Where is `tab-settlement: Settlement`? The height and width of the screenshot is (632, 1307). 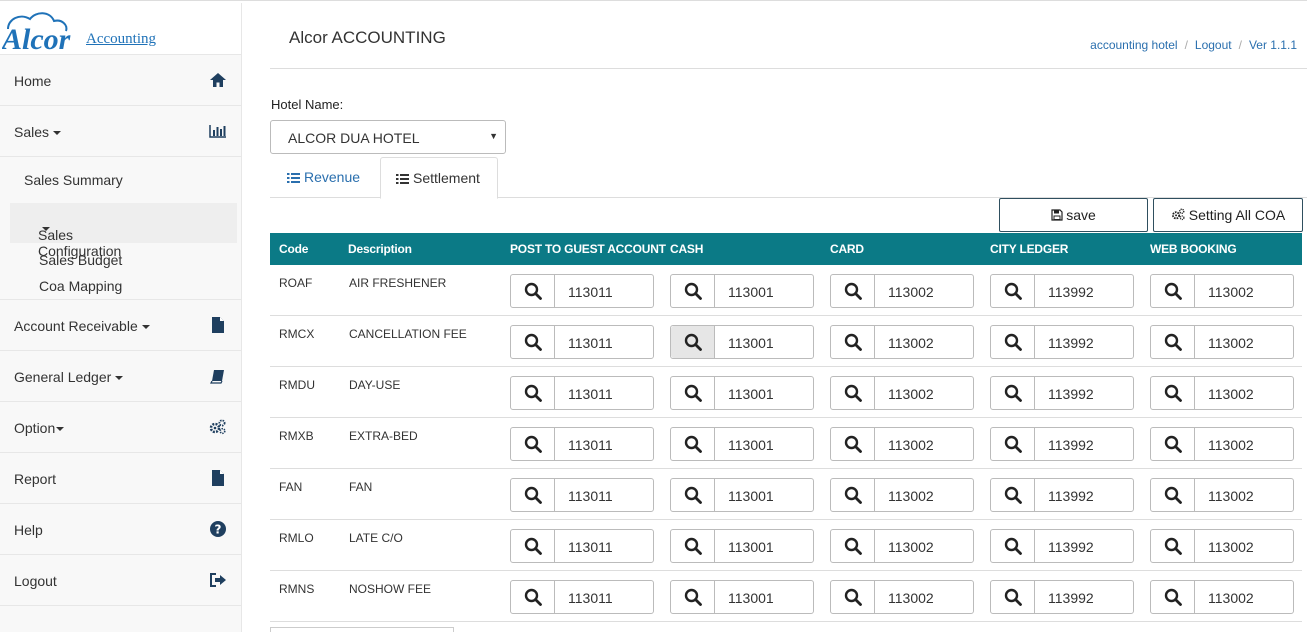
tab-settlement: Settlement is located at coordinates (439, 178).